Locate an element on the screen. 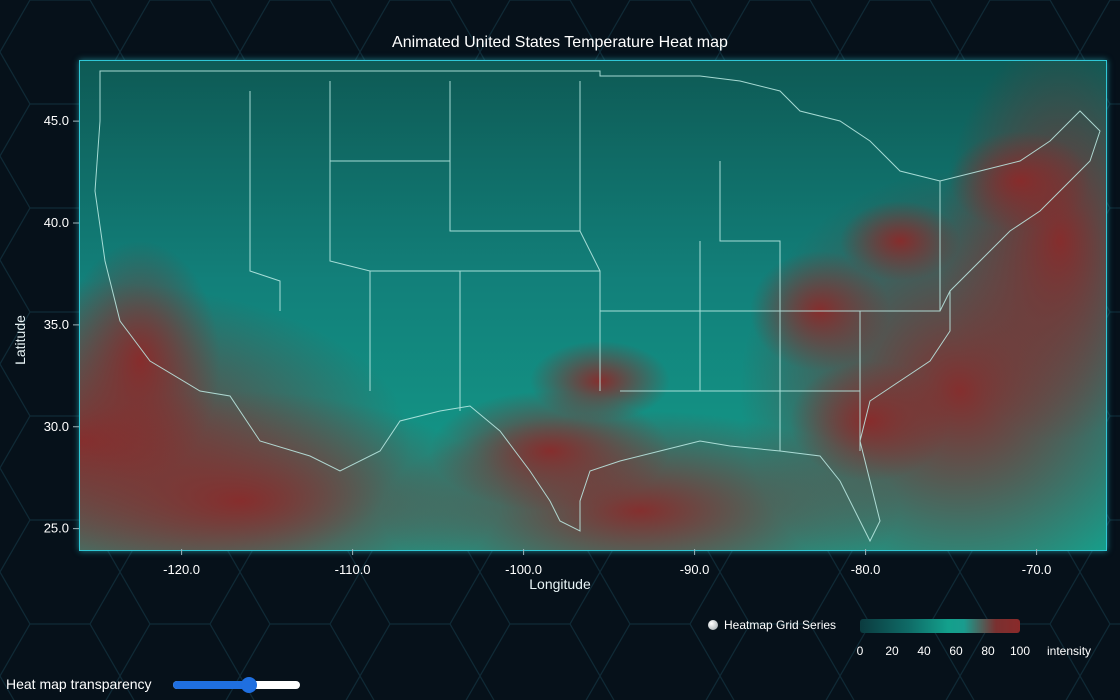  color-scale-tick: 0 is located at coordinates (860, 651).